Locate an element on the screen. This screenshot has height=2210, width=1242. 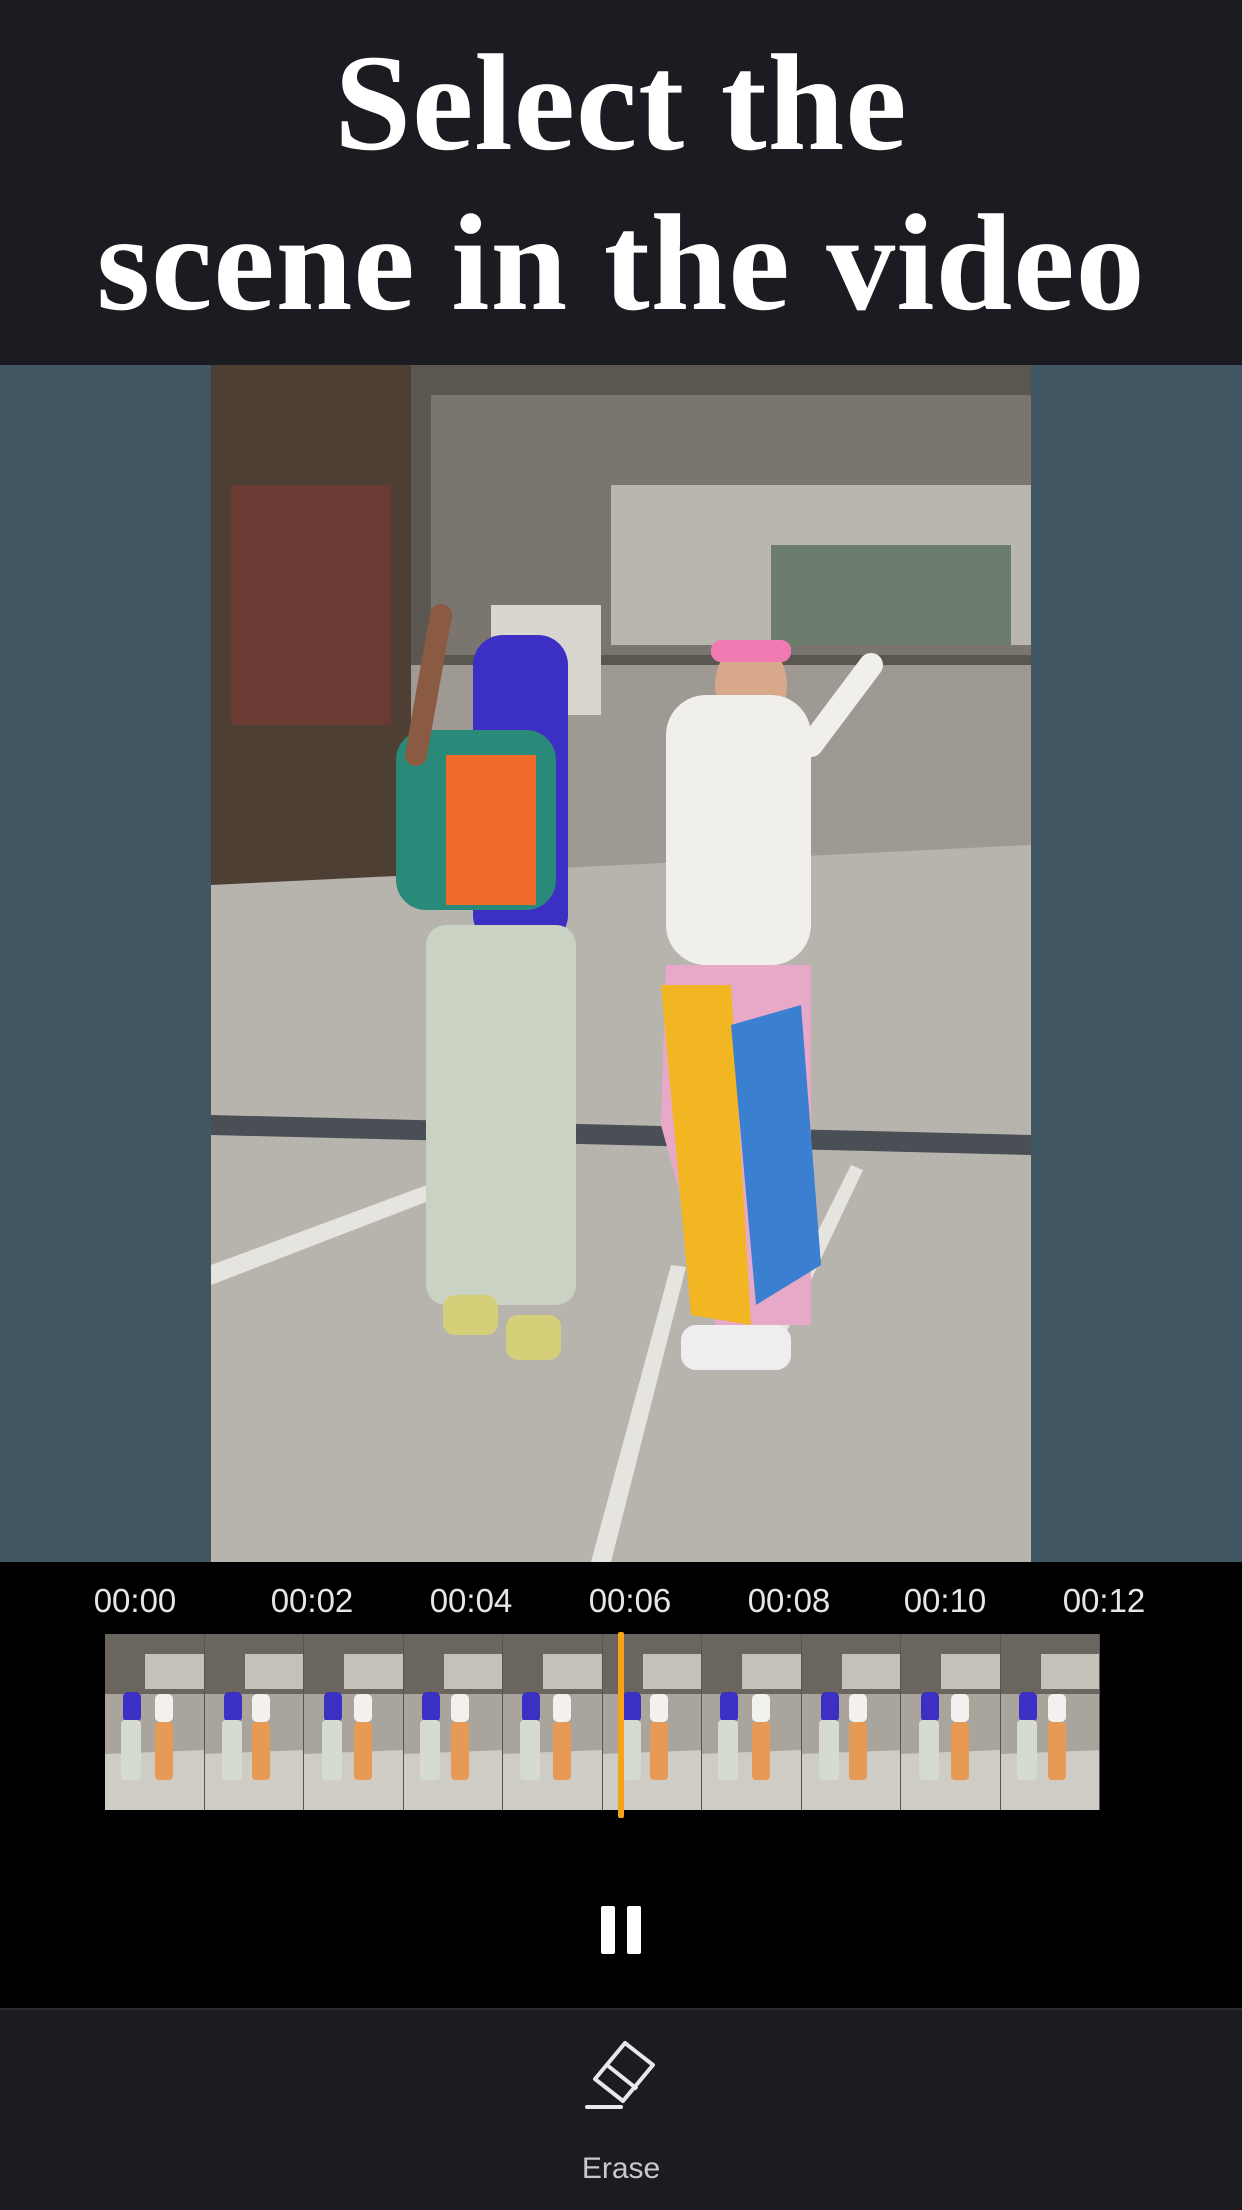
pause-icon is located at coordinates (608, 1930).